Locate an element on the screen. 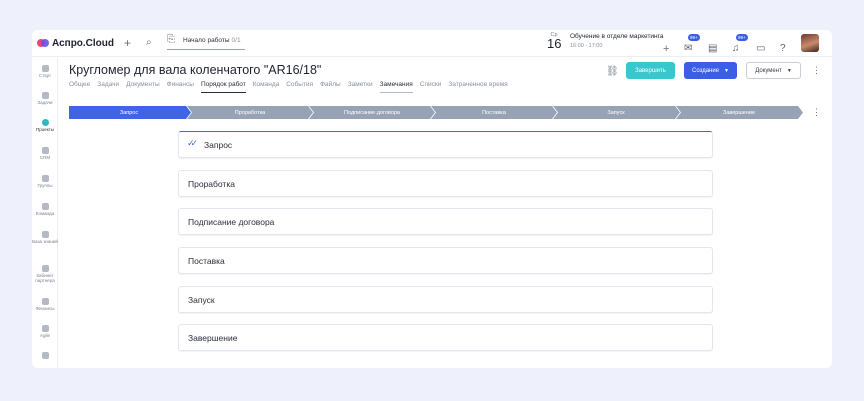 This screenshot has width=864, height=401. sidebar-item-crm: CRM is located at coordinates (45, 153).